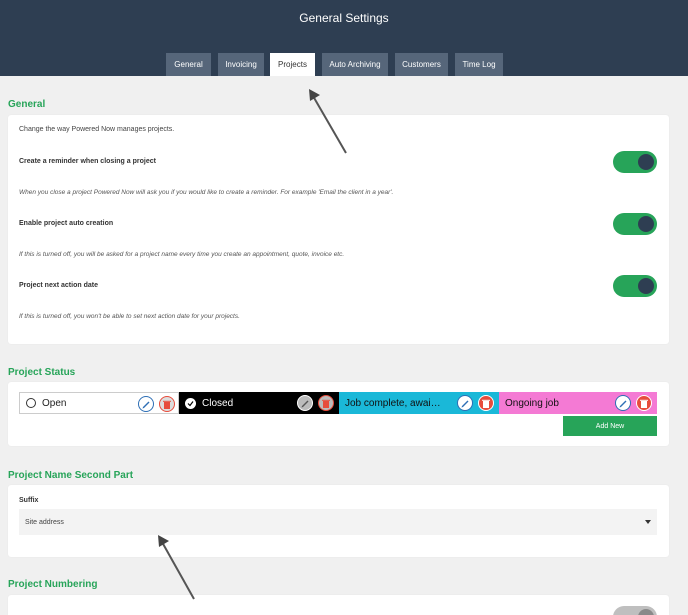 The image size is (688, 615). I want to click on status-chip-closed: Closed, so click(259, 403).